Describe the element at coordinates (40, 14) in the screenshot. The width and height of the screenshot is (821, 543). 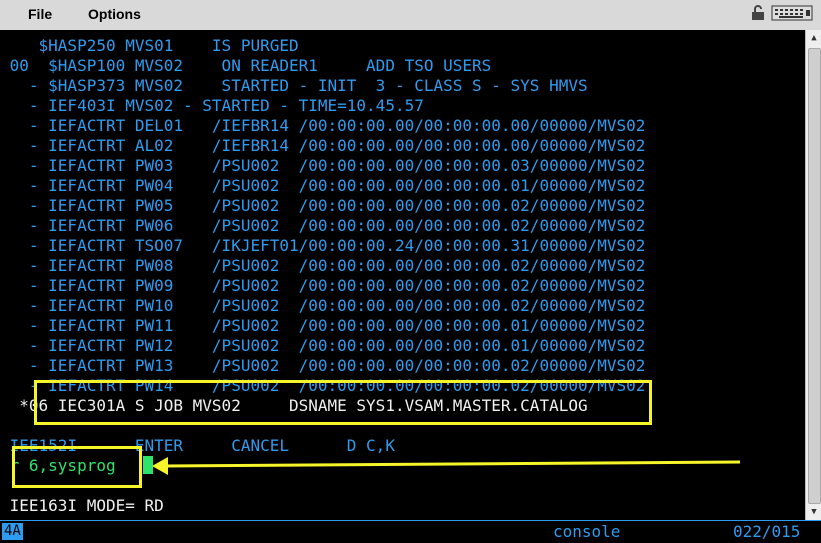
I see `menu-file: File` at that location.